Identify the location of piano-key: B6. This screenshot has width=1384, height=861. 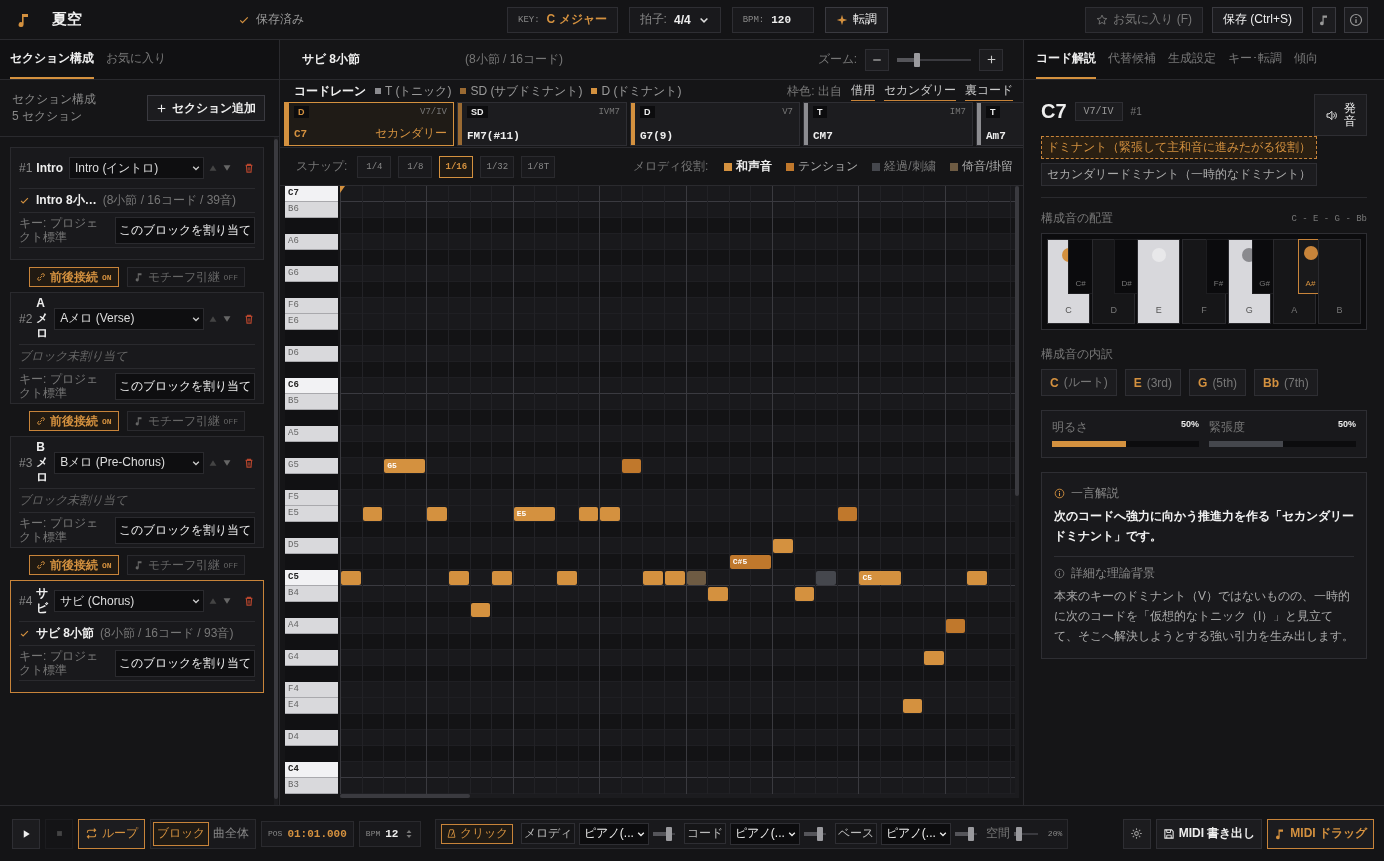
(311, 210).